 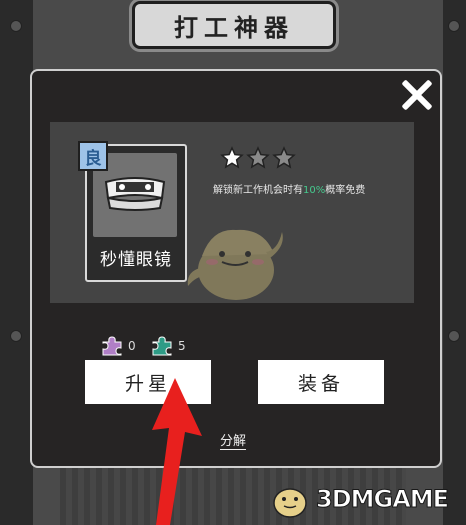 What do you see at coordinates (234, 27) in the screenshot?
I see `page-title: 打工神器` at bounding box center [234, 27].